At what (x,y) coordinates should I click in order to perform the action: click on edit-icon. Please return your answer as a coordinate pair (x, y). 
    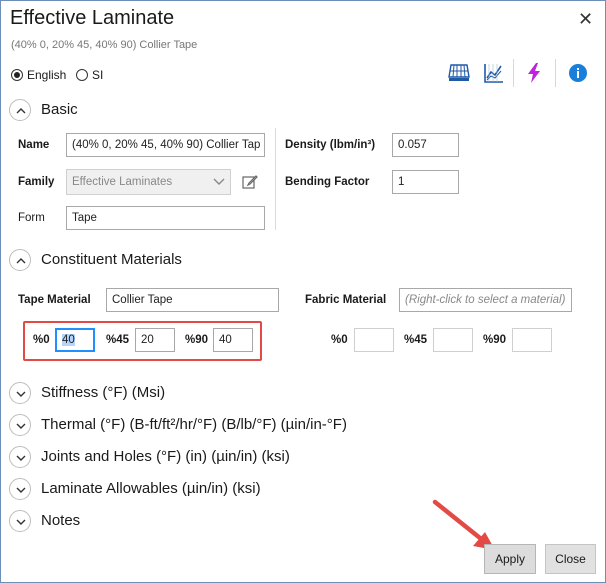
    Looking at the image, I should click on (250, 182).